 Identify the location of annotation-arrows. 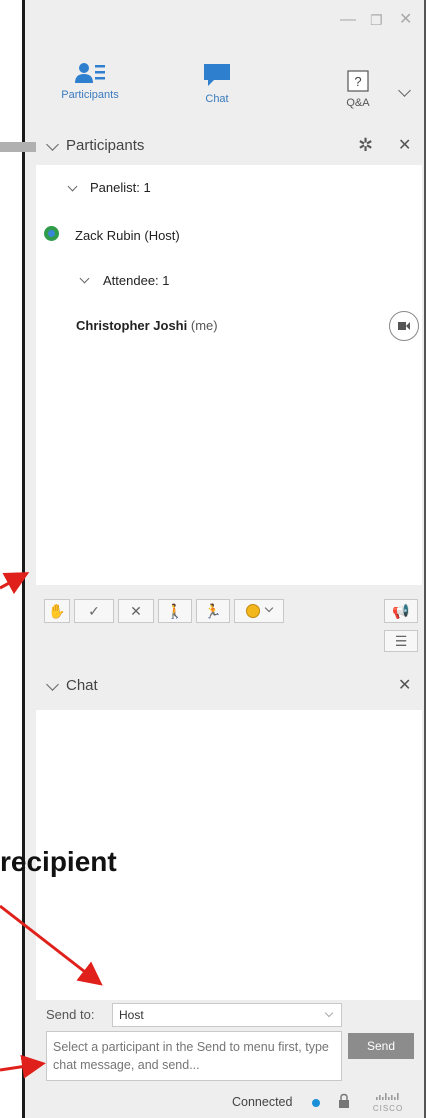
(51, 825).